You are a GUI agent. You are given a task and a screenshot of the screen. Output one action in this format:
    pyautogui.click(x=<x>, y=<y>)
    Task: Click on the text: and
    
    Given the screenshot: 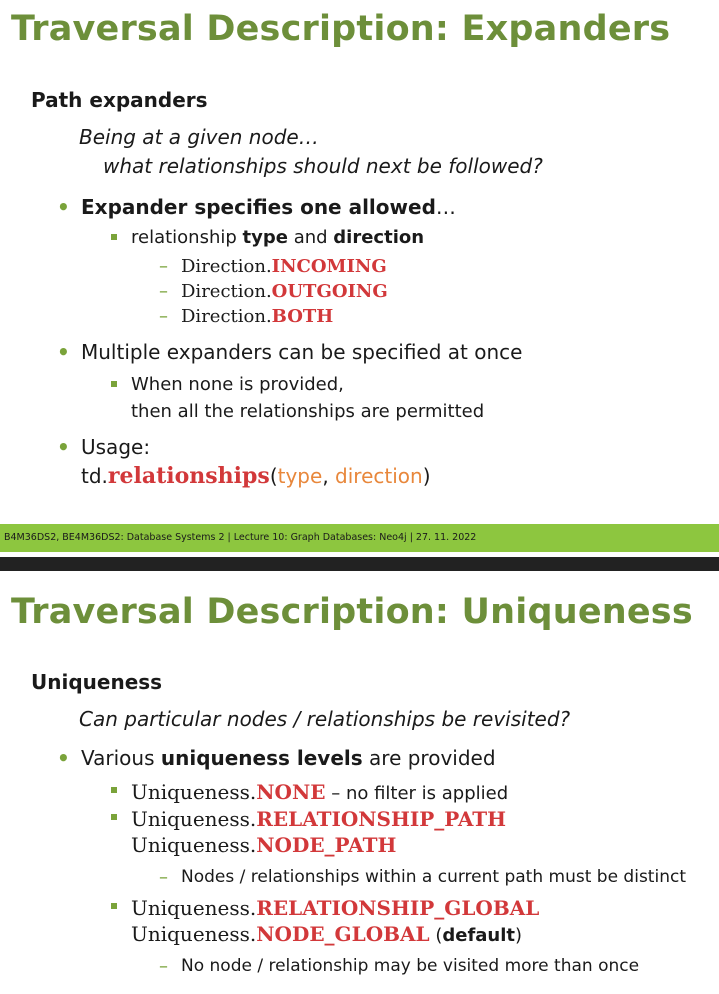 What is the action you would take?
    pyautogui.click(x=310, y=237)
    